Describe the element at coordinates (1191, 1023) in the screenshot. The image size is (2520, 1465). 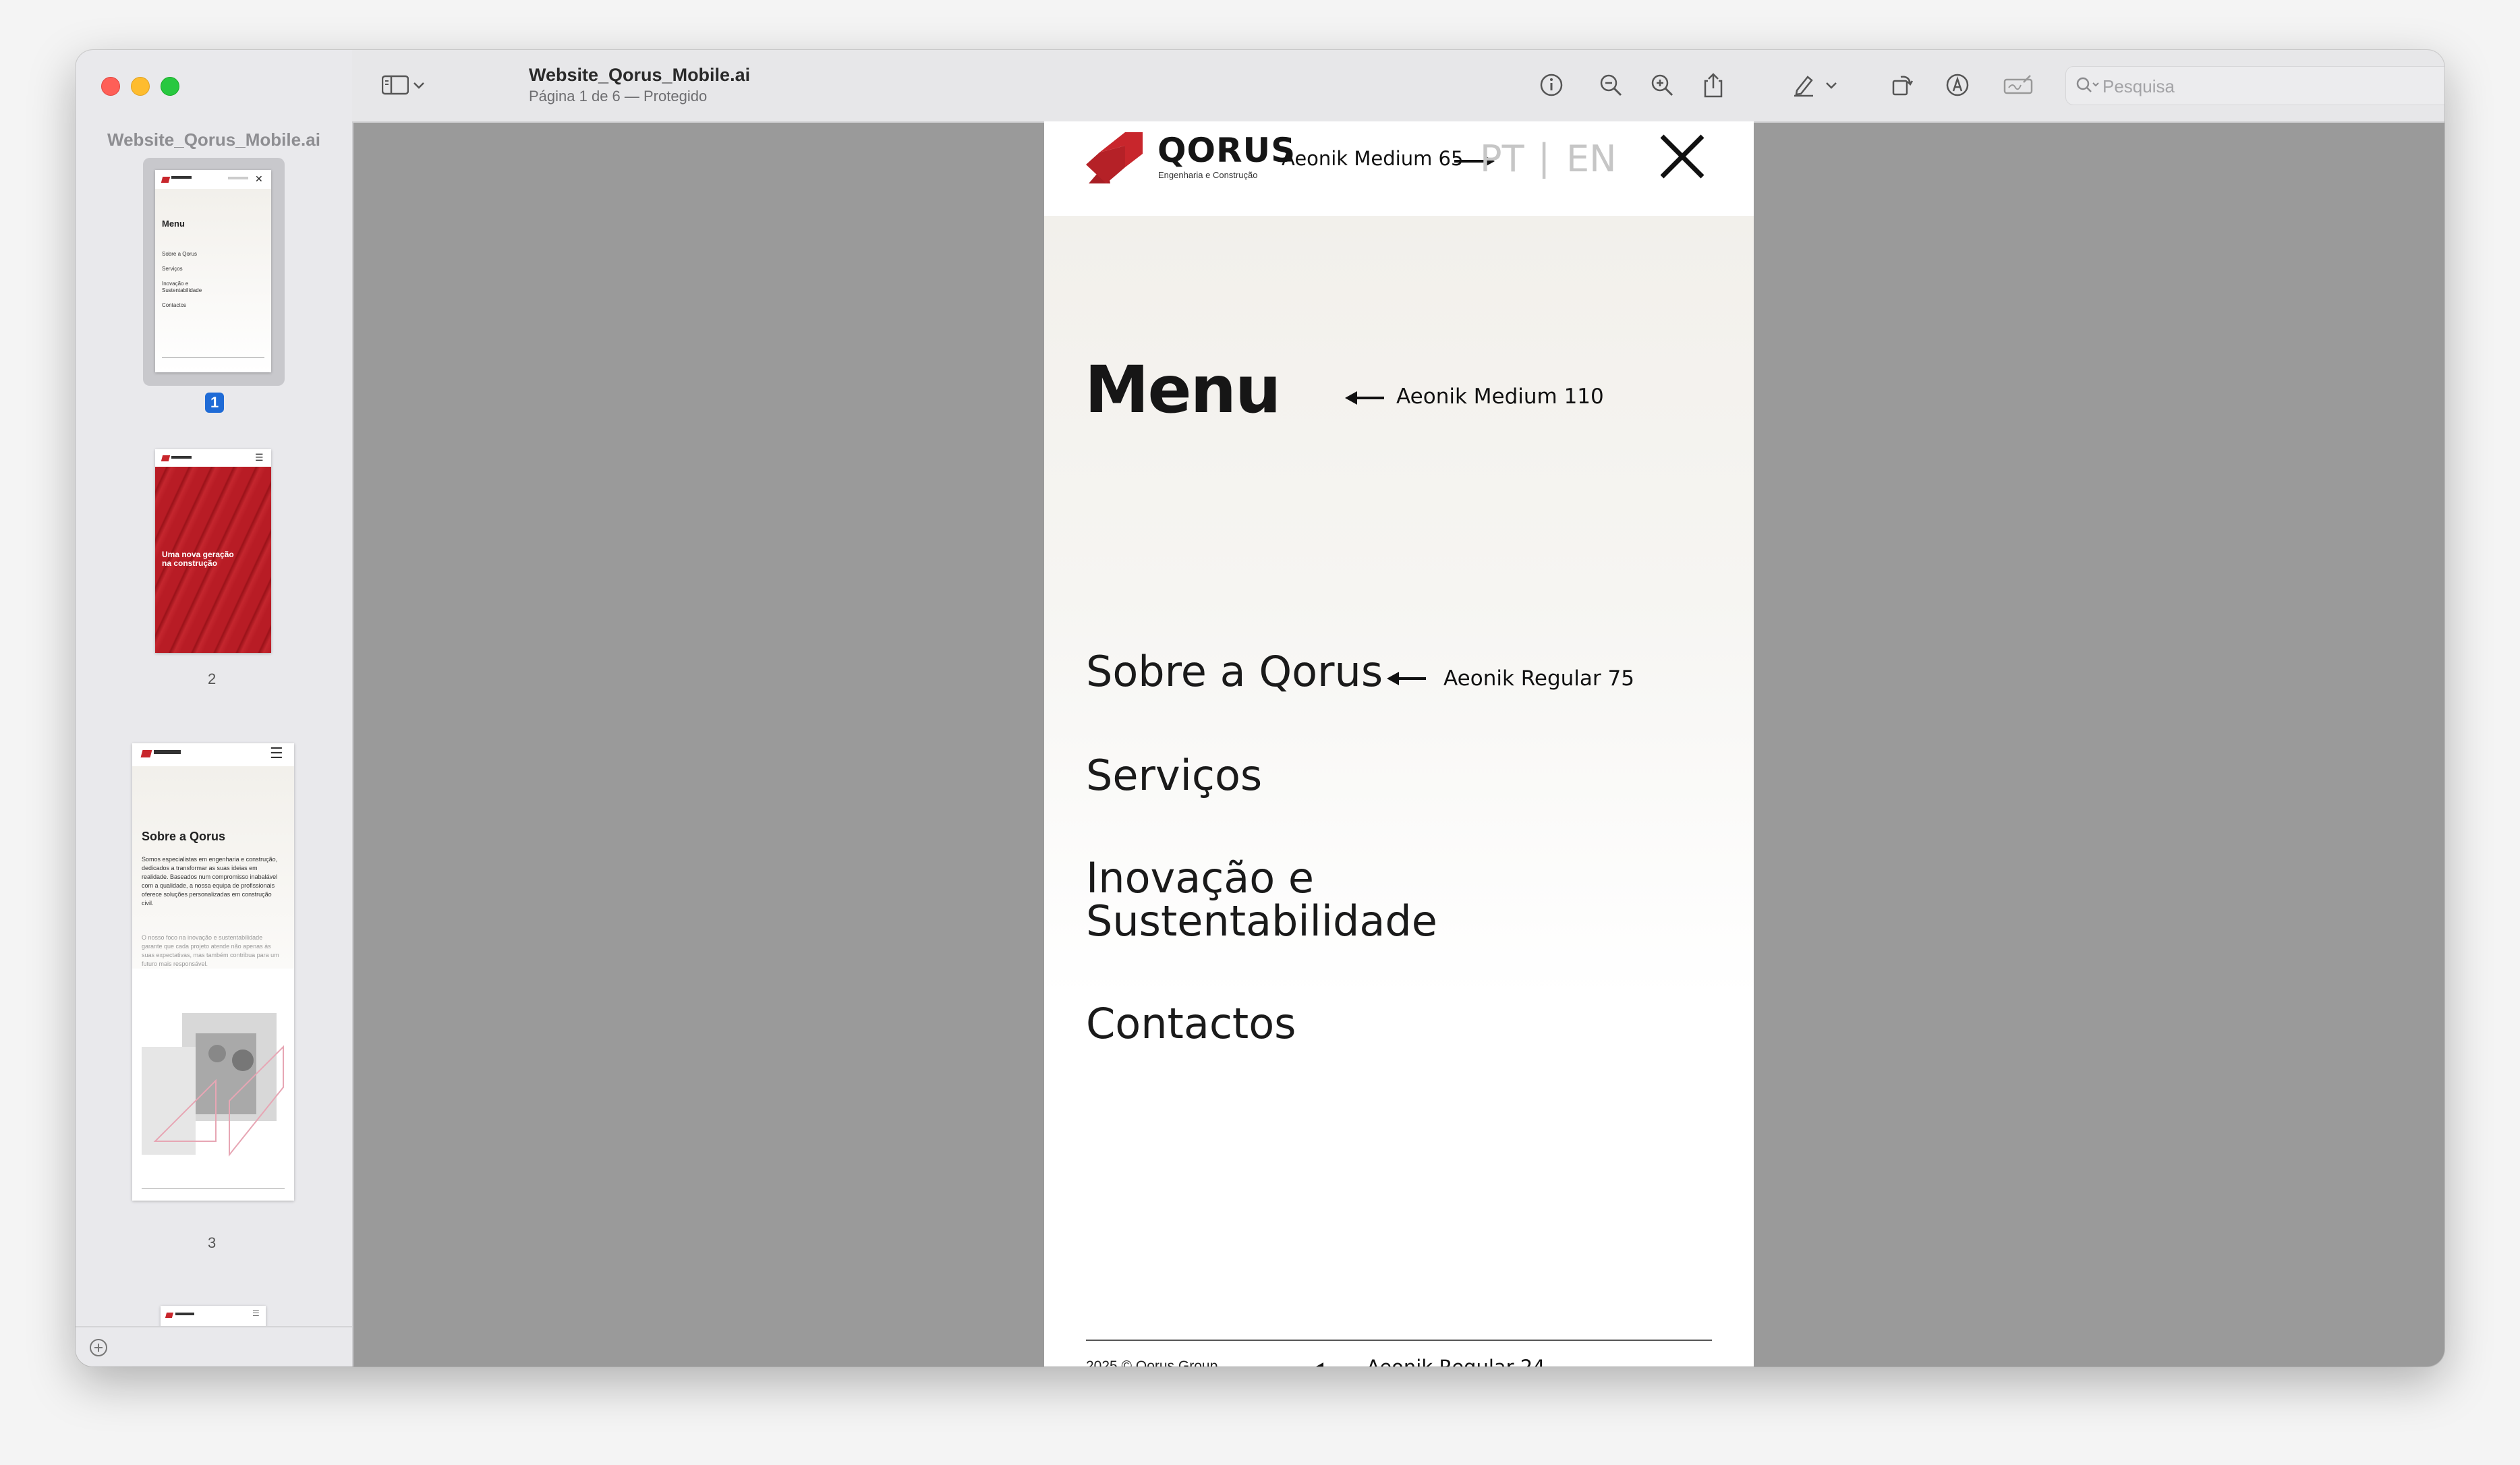
I see `menu-item-contactos: Contactos` at that location.